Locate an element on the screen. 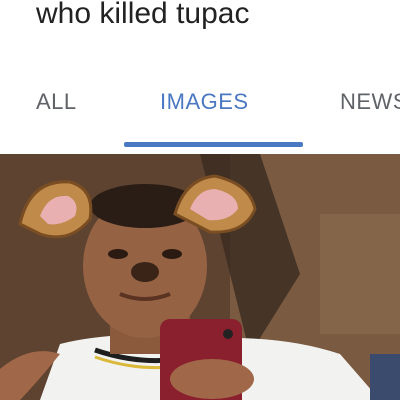 The width and height of the screenshot is (400, 400). search-bar: who killed tupac is located at coordinates (200, 26).